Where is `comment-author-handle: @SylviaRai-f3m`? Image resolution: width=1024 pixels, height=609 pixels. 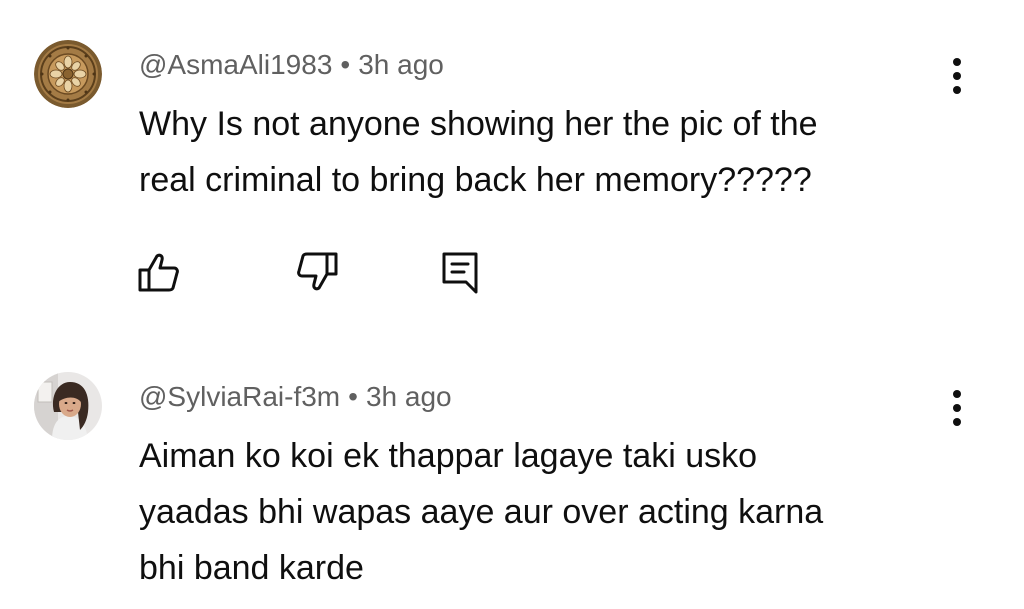
comment-author-handle: @SylviaRai-f3m is located at coordinates (239, 396).